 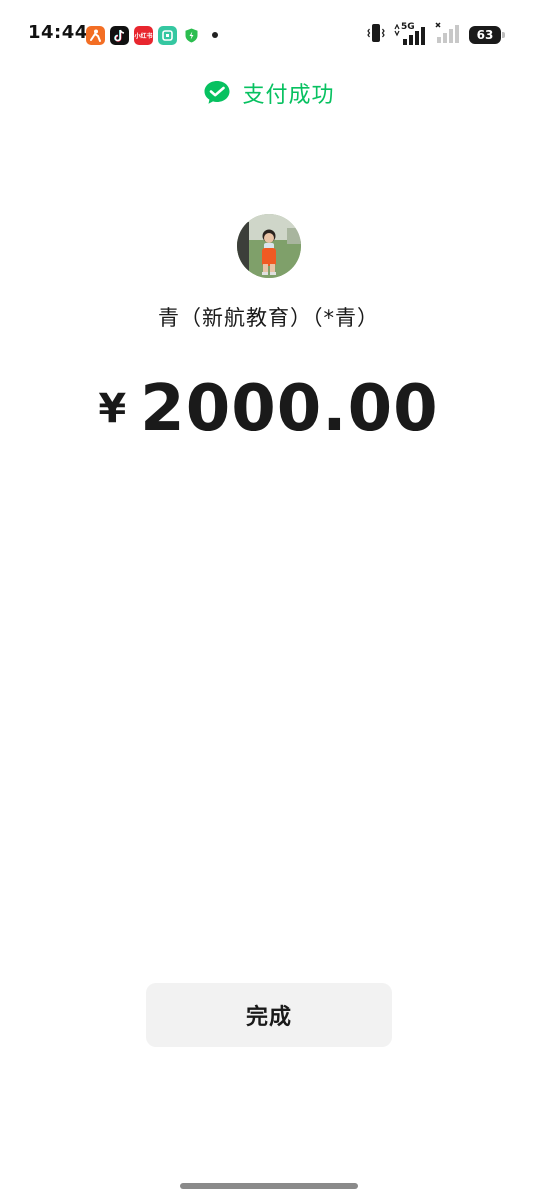 I want to click on payment-amount: ¥ 2000.00, so click(x=268, y=412).